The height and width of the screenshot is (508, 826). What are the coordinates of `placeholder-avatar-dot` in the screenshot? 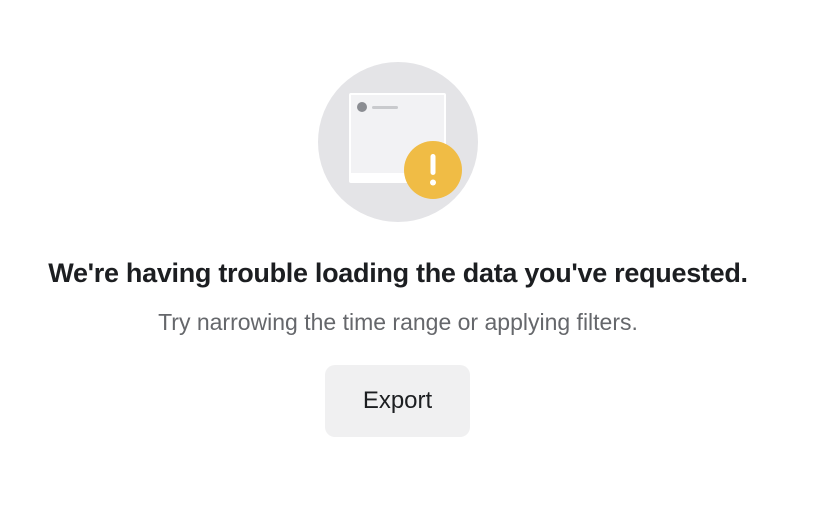 It's located at (362, 107).